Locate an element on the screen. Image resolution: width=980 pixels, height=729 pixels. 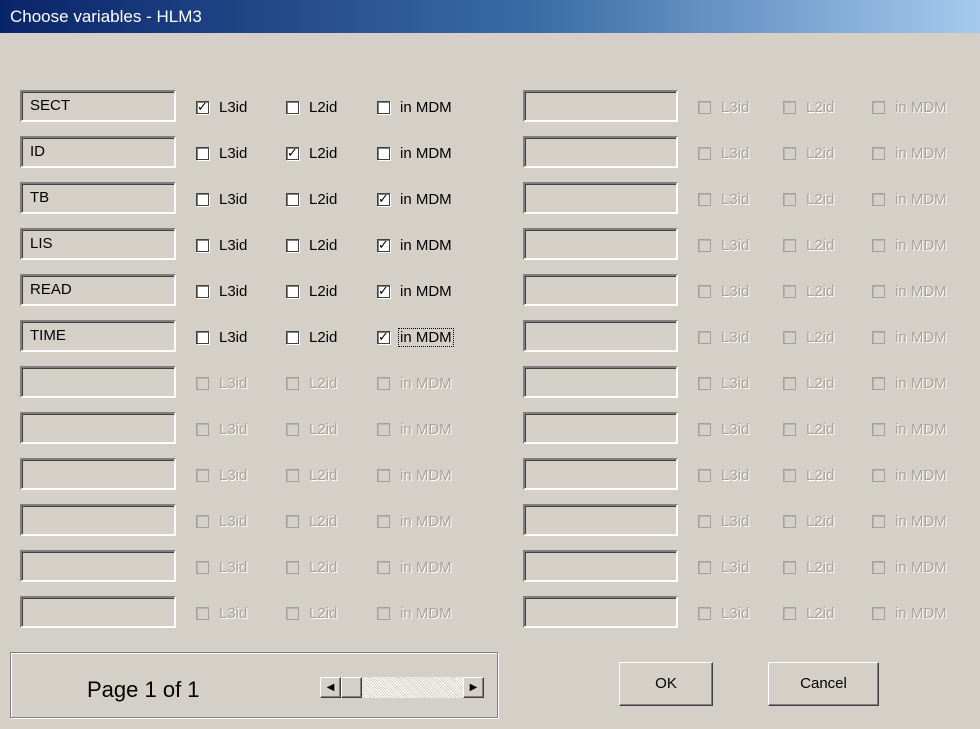
variable-field-left: LIS is located at coordinates (98, 244).